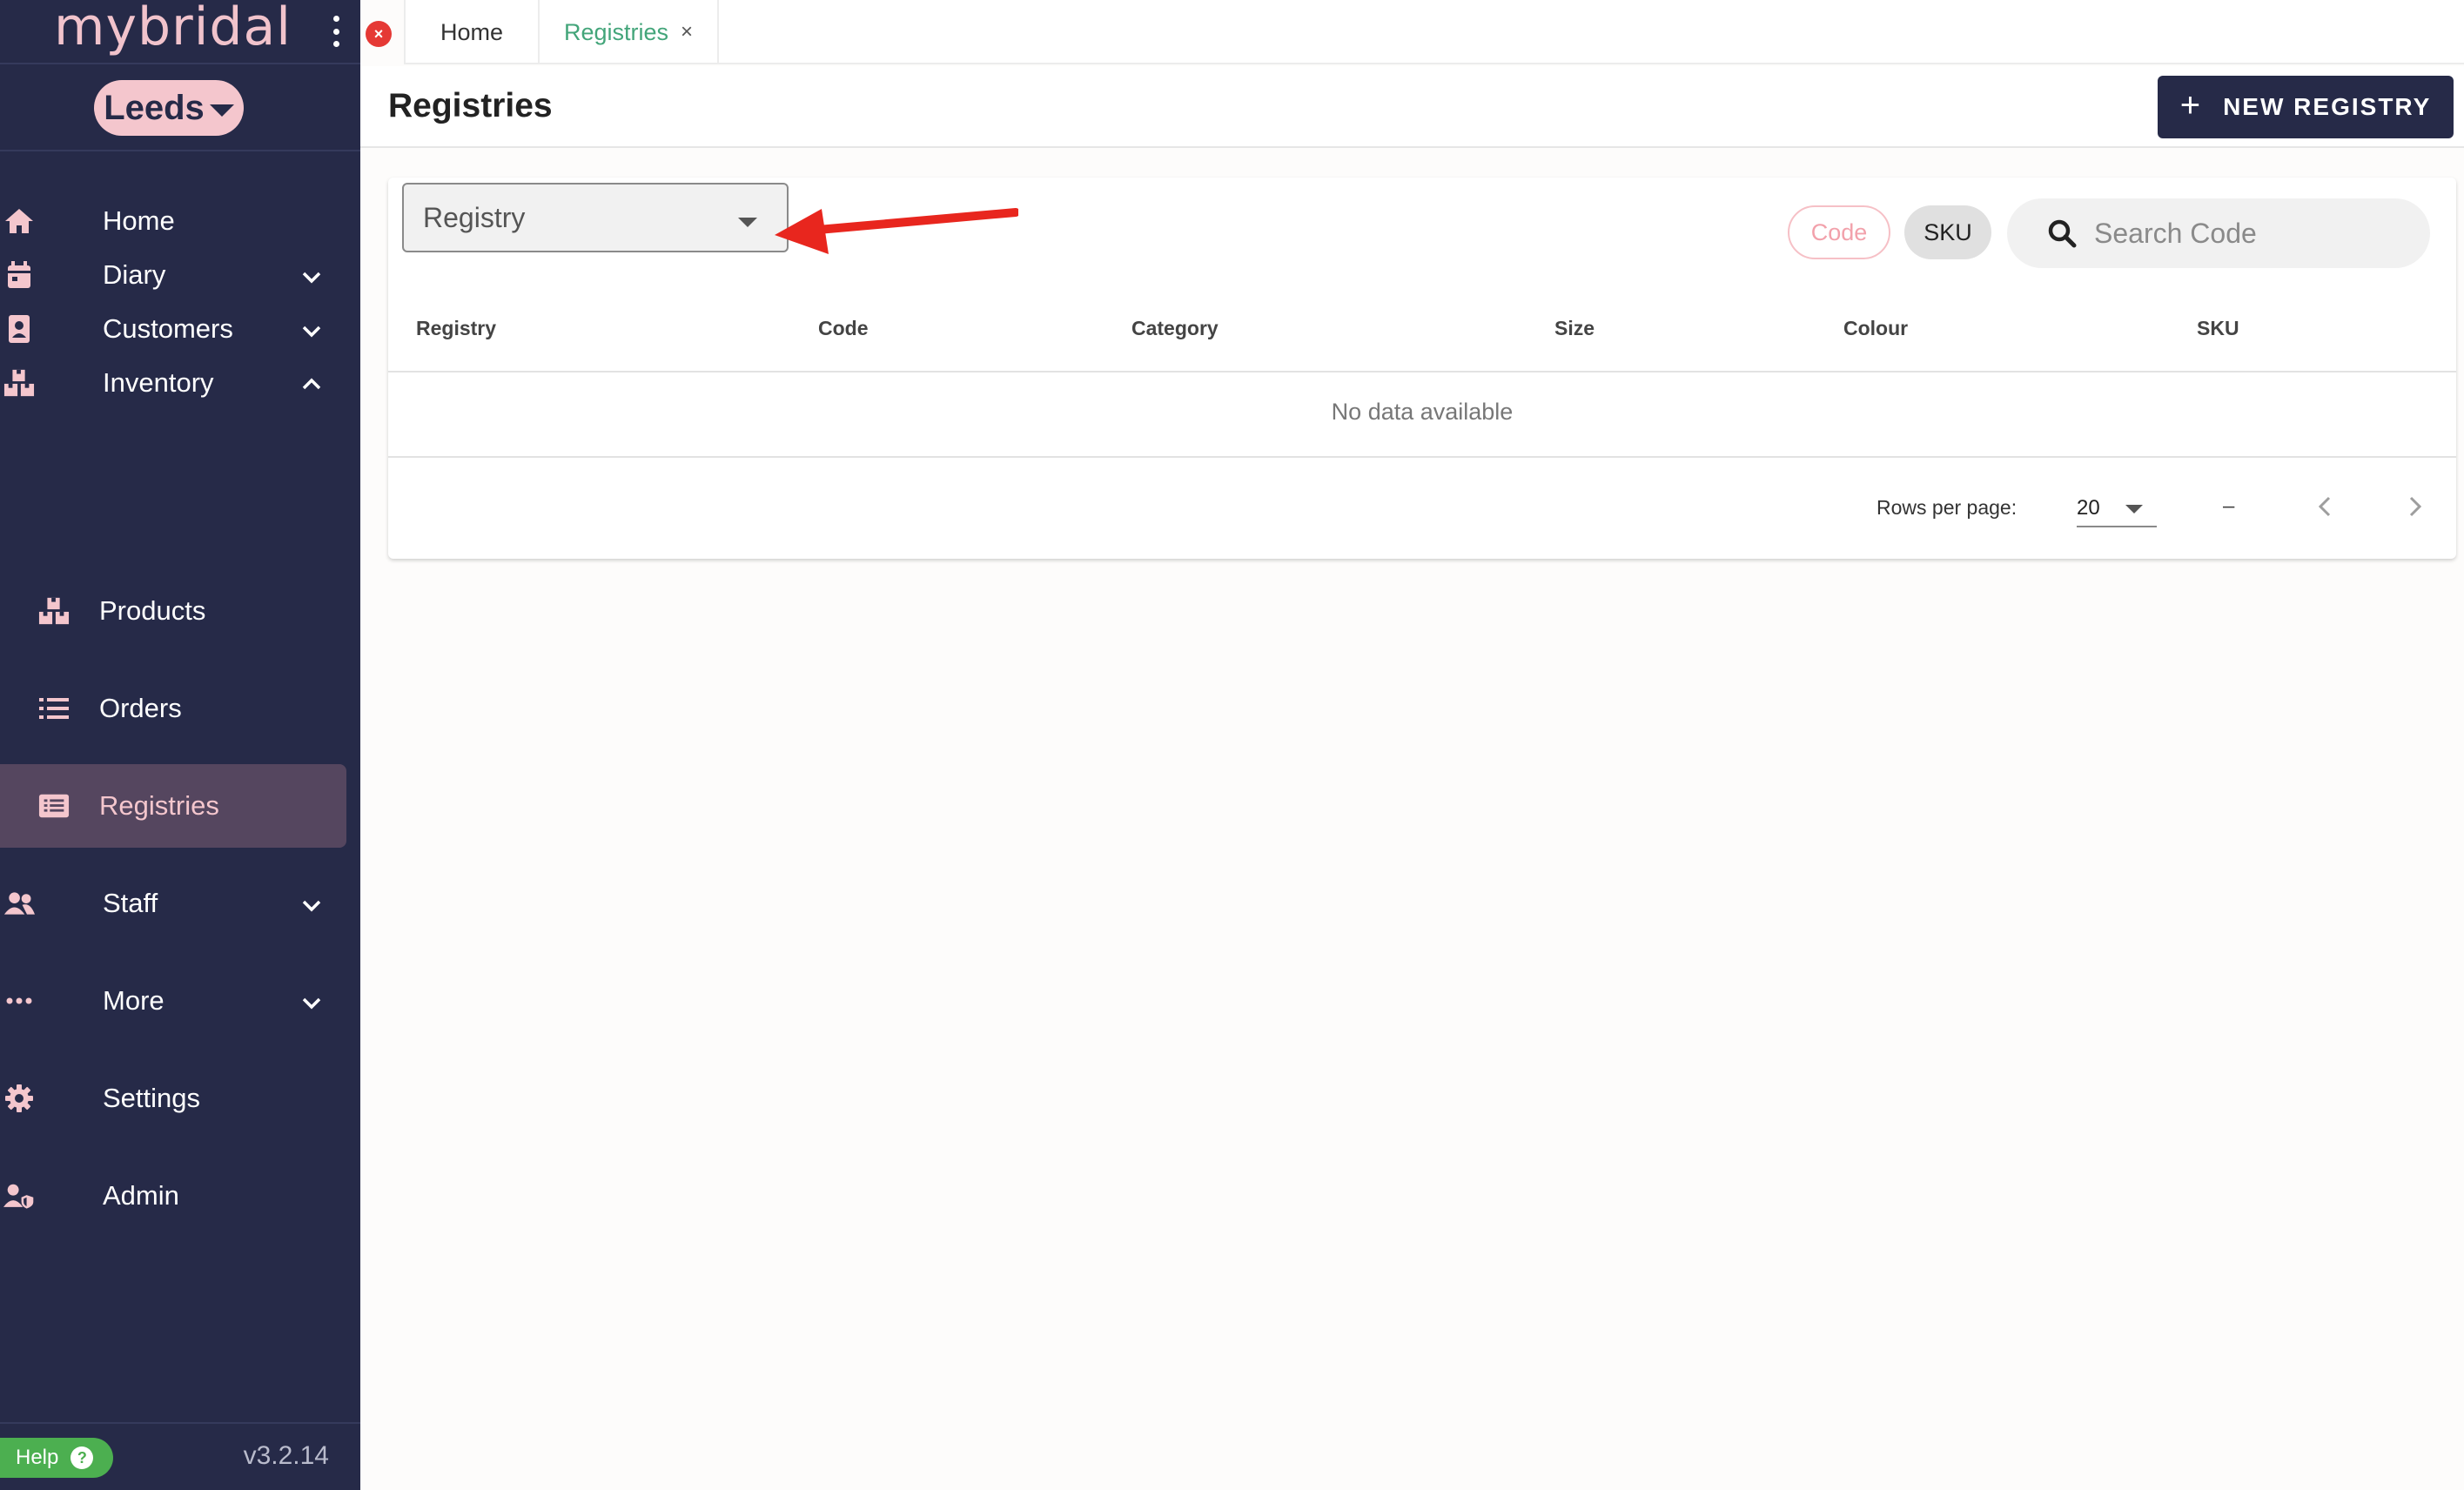 This screenshot has width=2464, height=1490. Describe the element at coordinates (1574, 328) in the screenshot. I see `column-header-size: Size` at that location.